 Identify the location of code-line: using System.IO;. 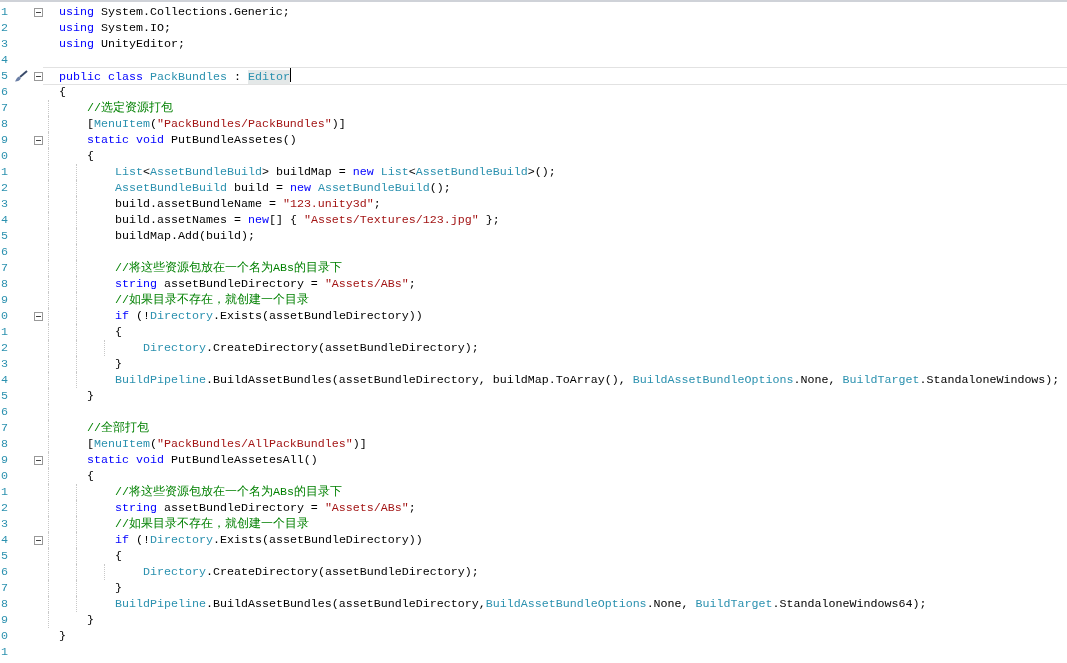
(115, 28).